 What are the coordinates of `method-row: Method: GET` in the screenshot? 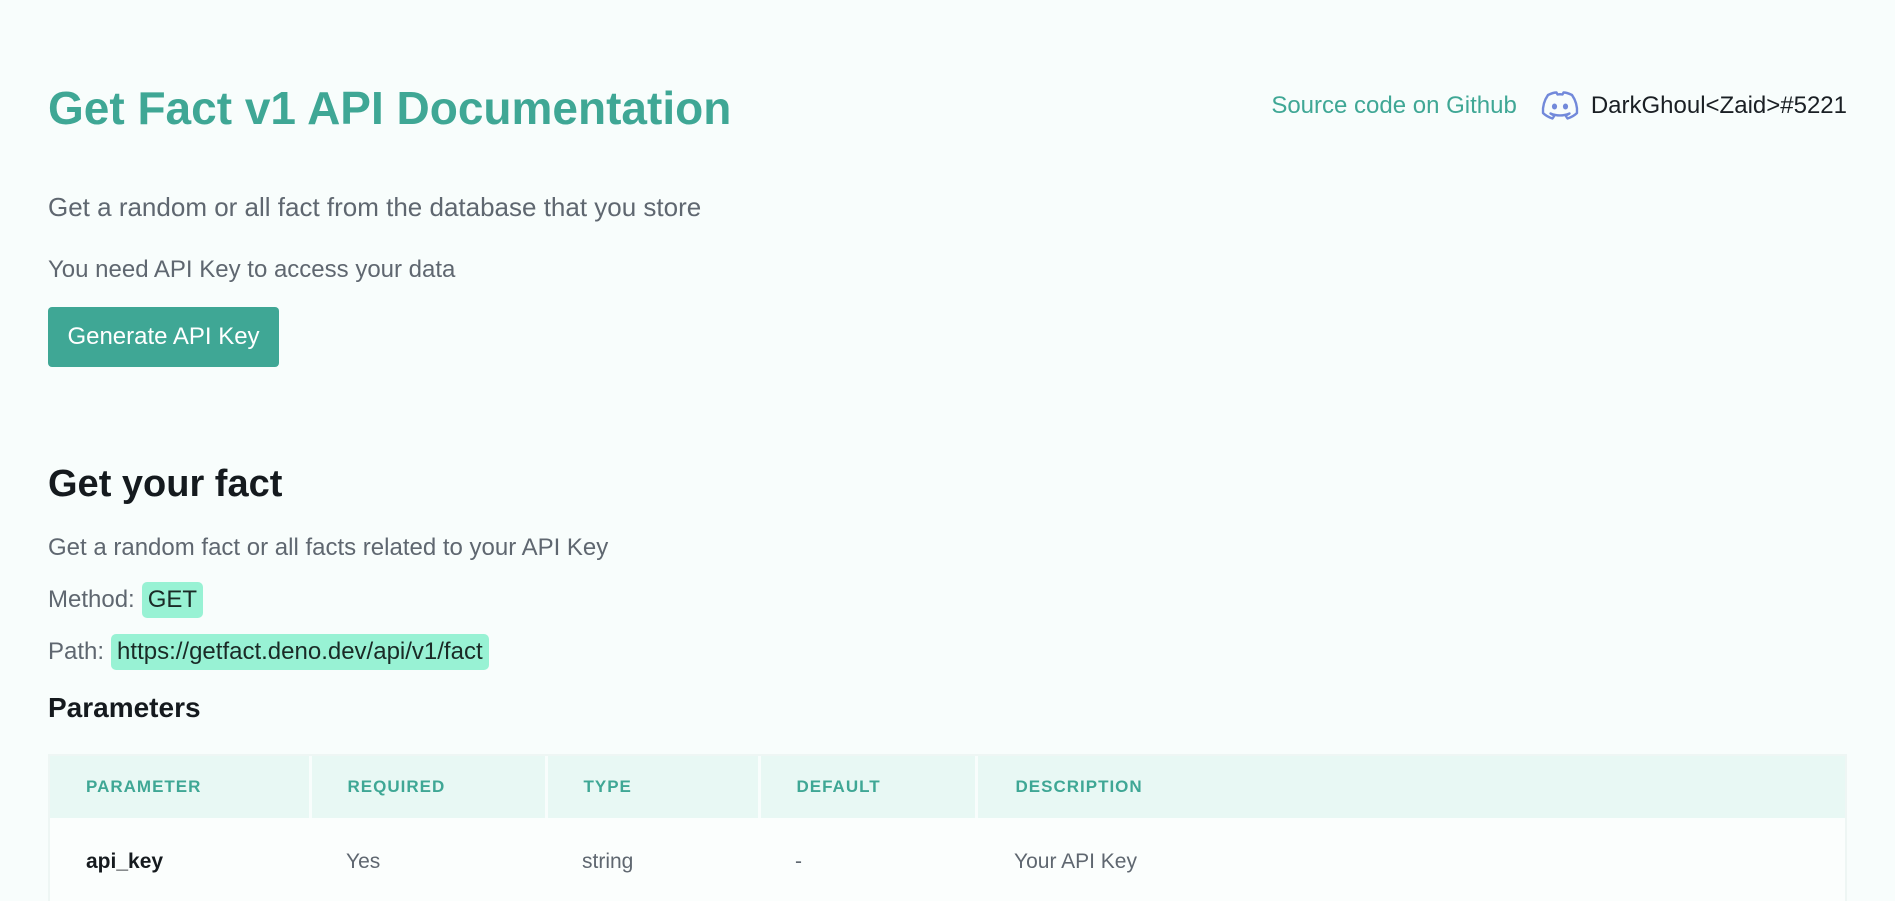 It's located at (126, 600).